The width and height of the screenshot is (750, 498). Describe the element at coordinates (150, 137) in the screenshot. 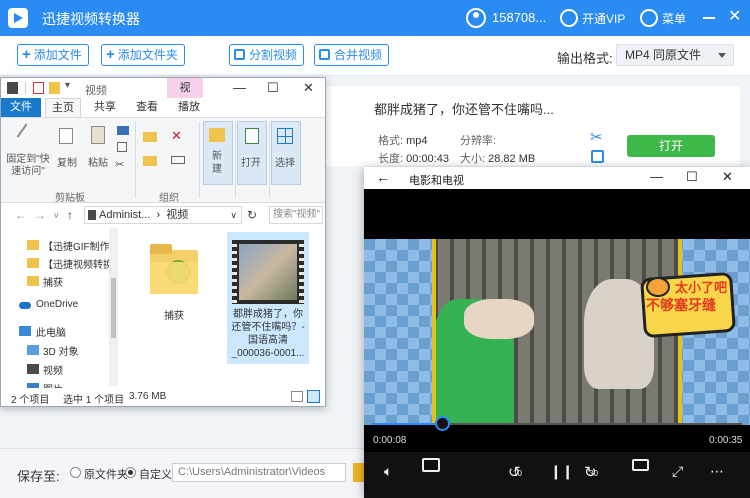

I see `move-to-icon` at that location.